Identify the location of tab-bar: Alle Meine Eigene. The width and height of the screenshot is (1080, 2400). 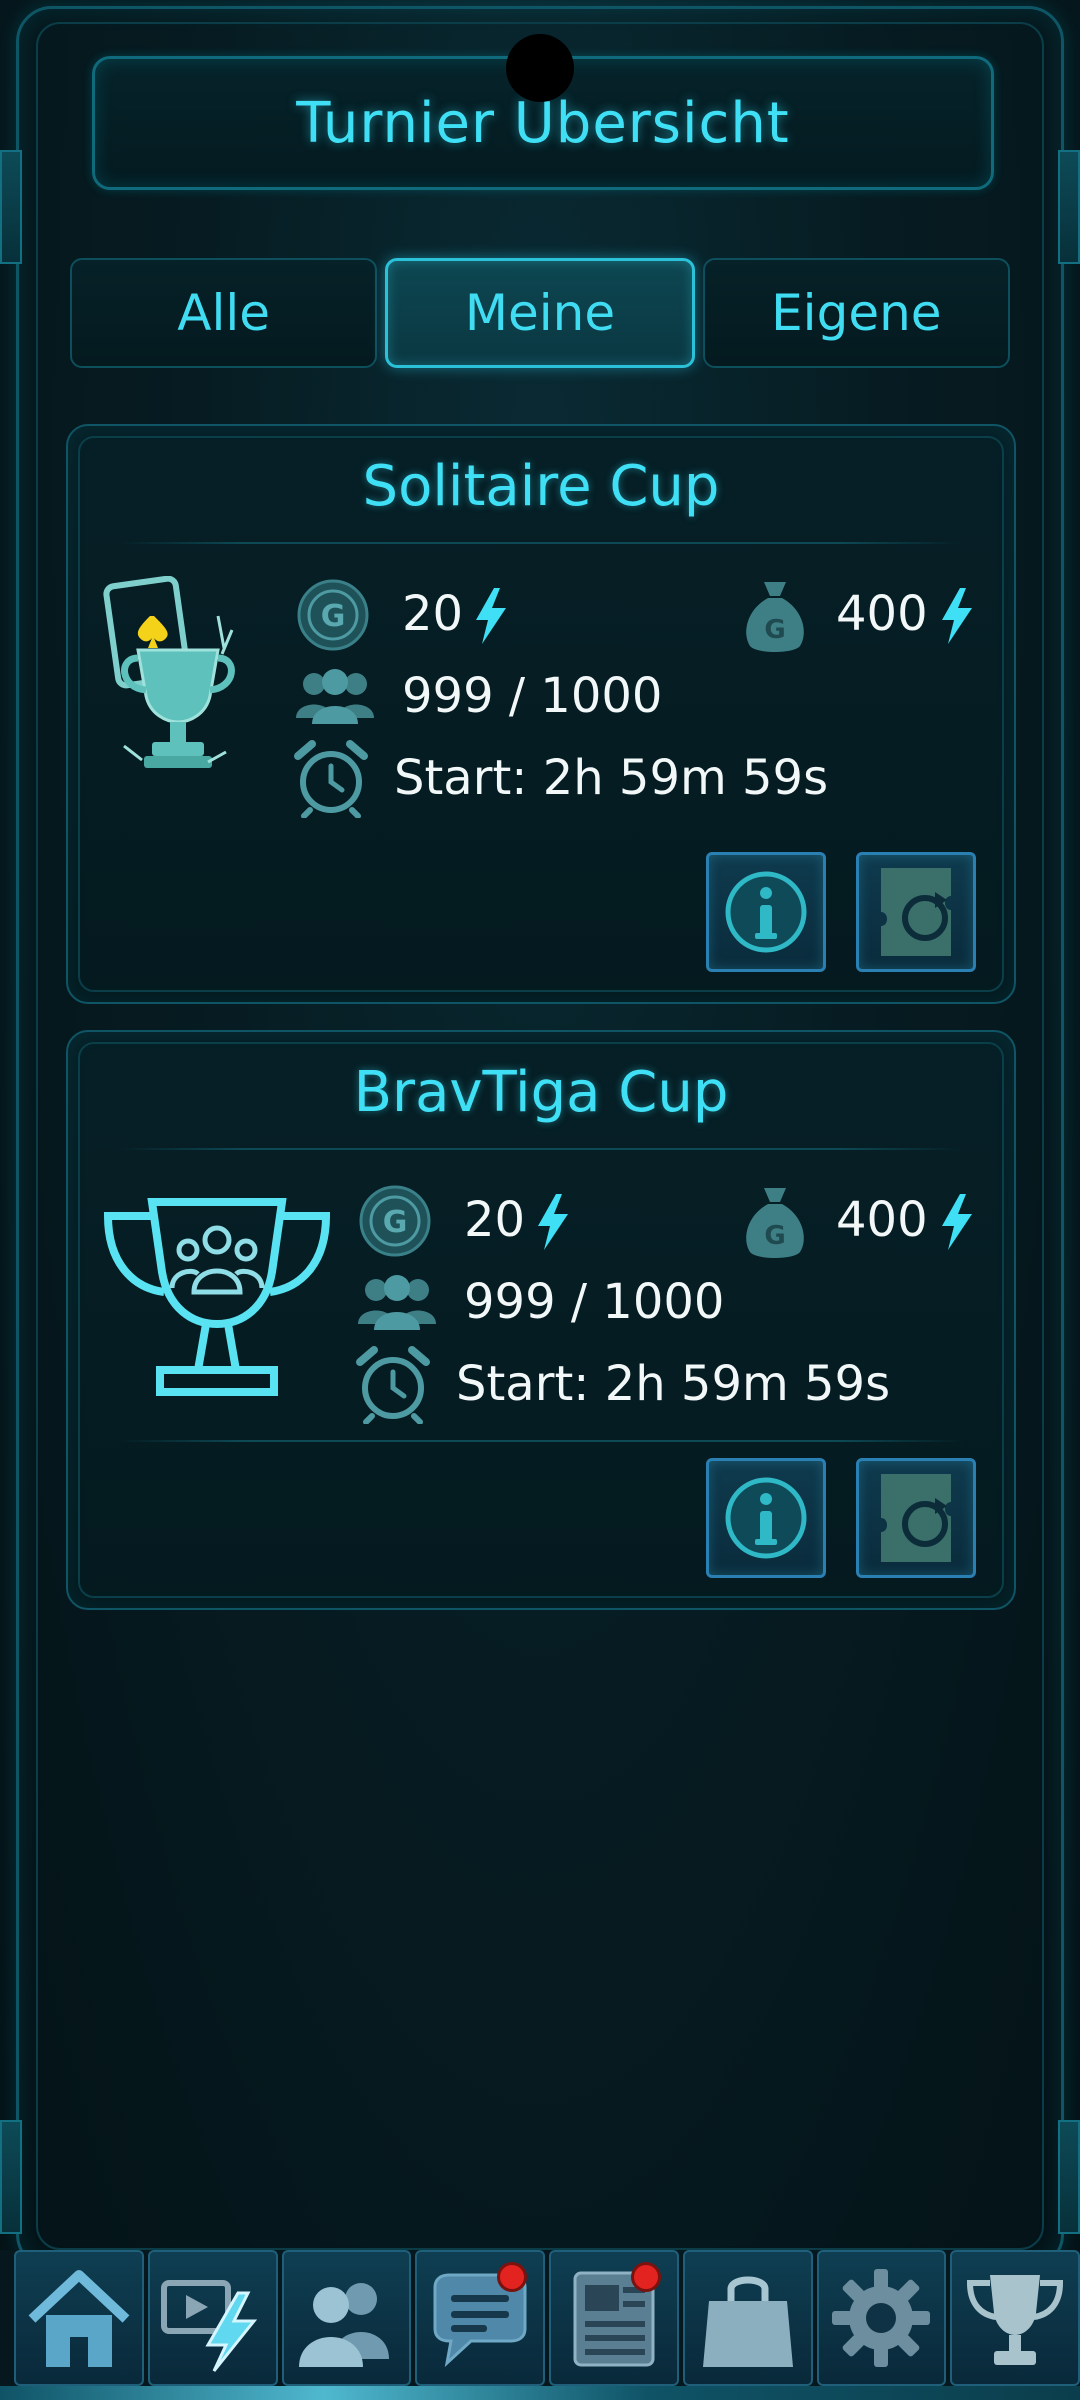
(540, 313).